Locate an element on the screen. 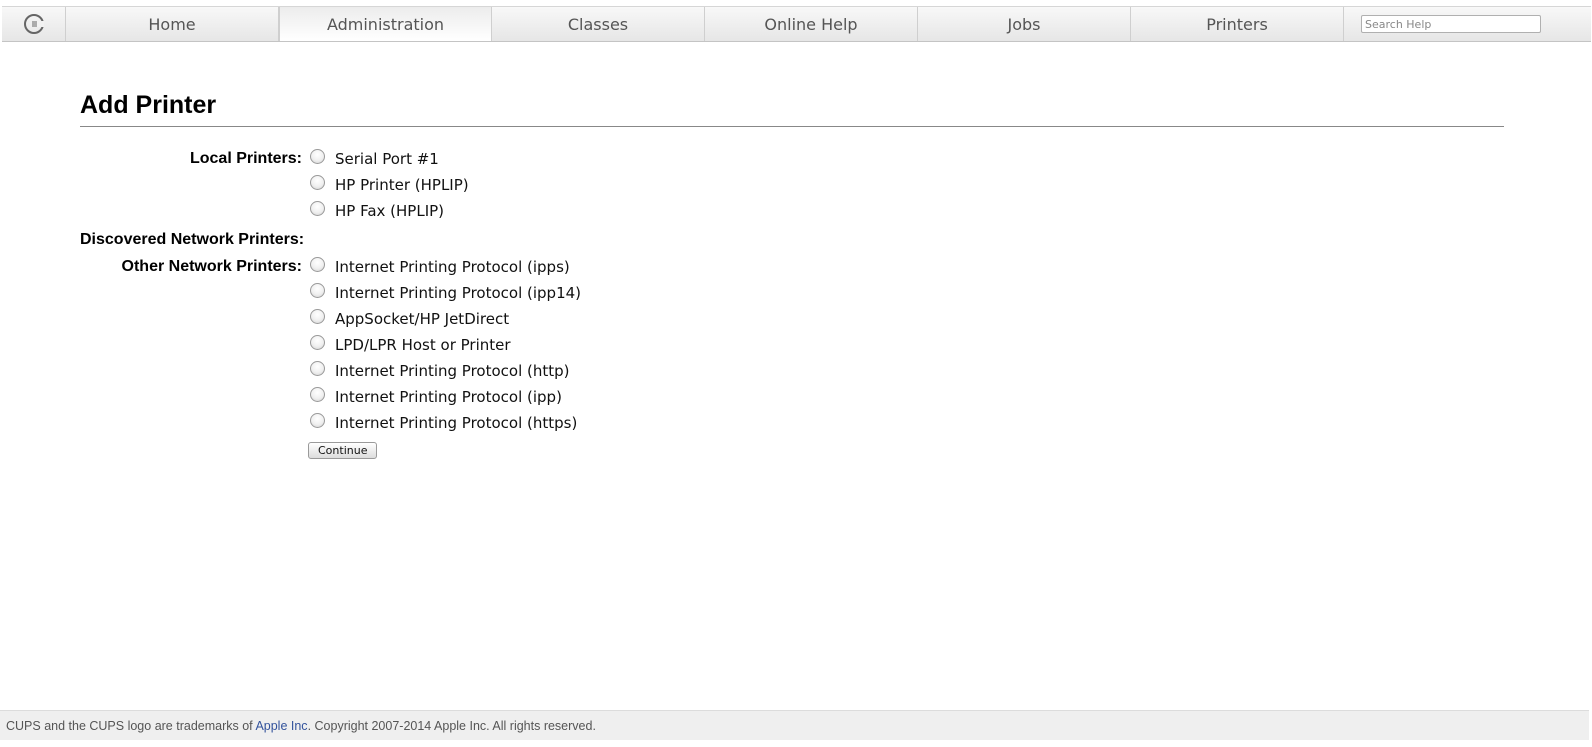 This screenshot has width=1592, height=747. option-hp-fax-hplip: HP Fax (HPLIP) is located at coordinates (377, 210).